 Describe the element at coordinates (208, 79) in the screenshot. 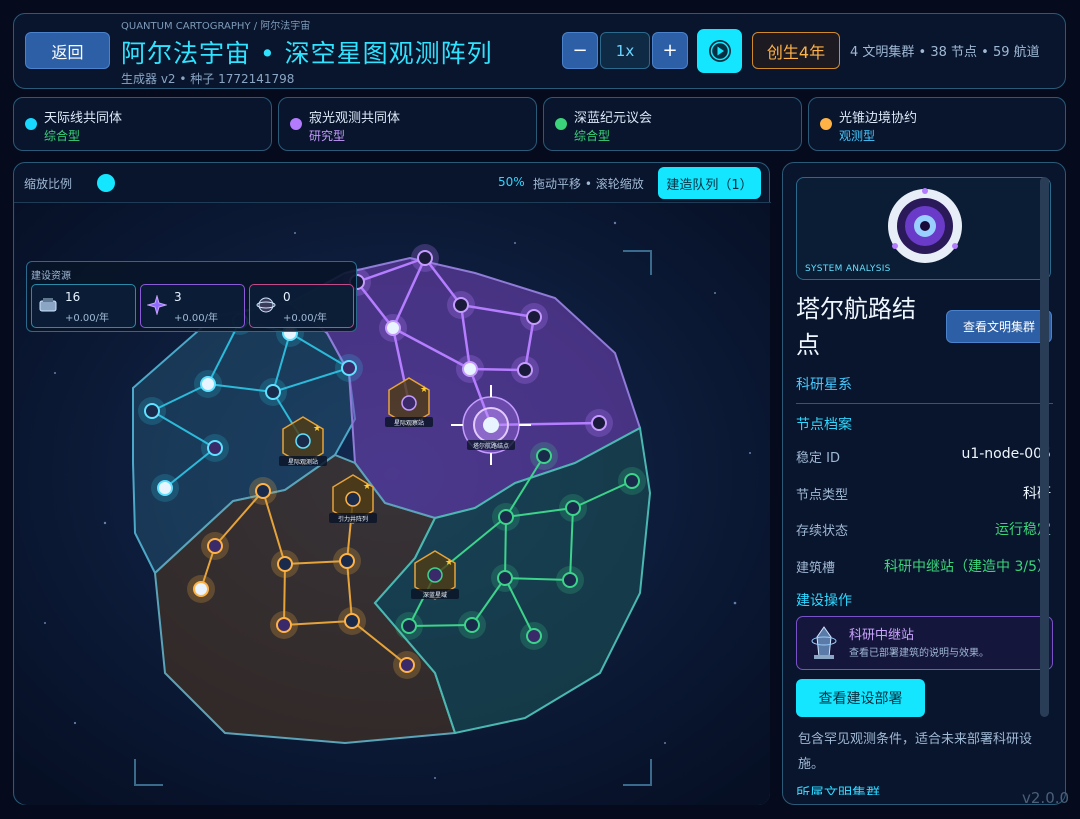

I see `page-subtitle: 生成器 v2 • 种子 1772141798` at that location.